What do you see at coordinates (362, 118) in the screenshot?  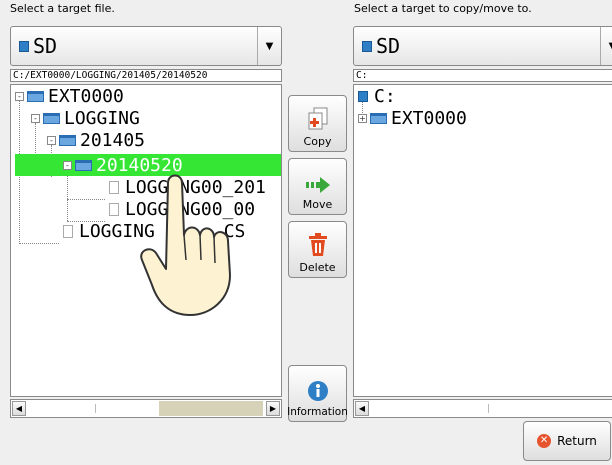 I see `expand-icon: +` at bounding box center [362, 118].